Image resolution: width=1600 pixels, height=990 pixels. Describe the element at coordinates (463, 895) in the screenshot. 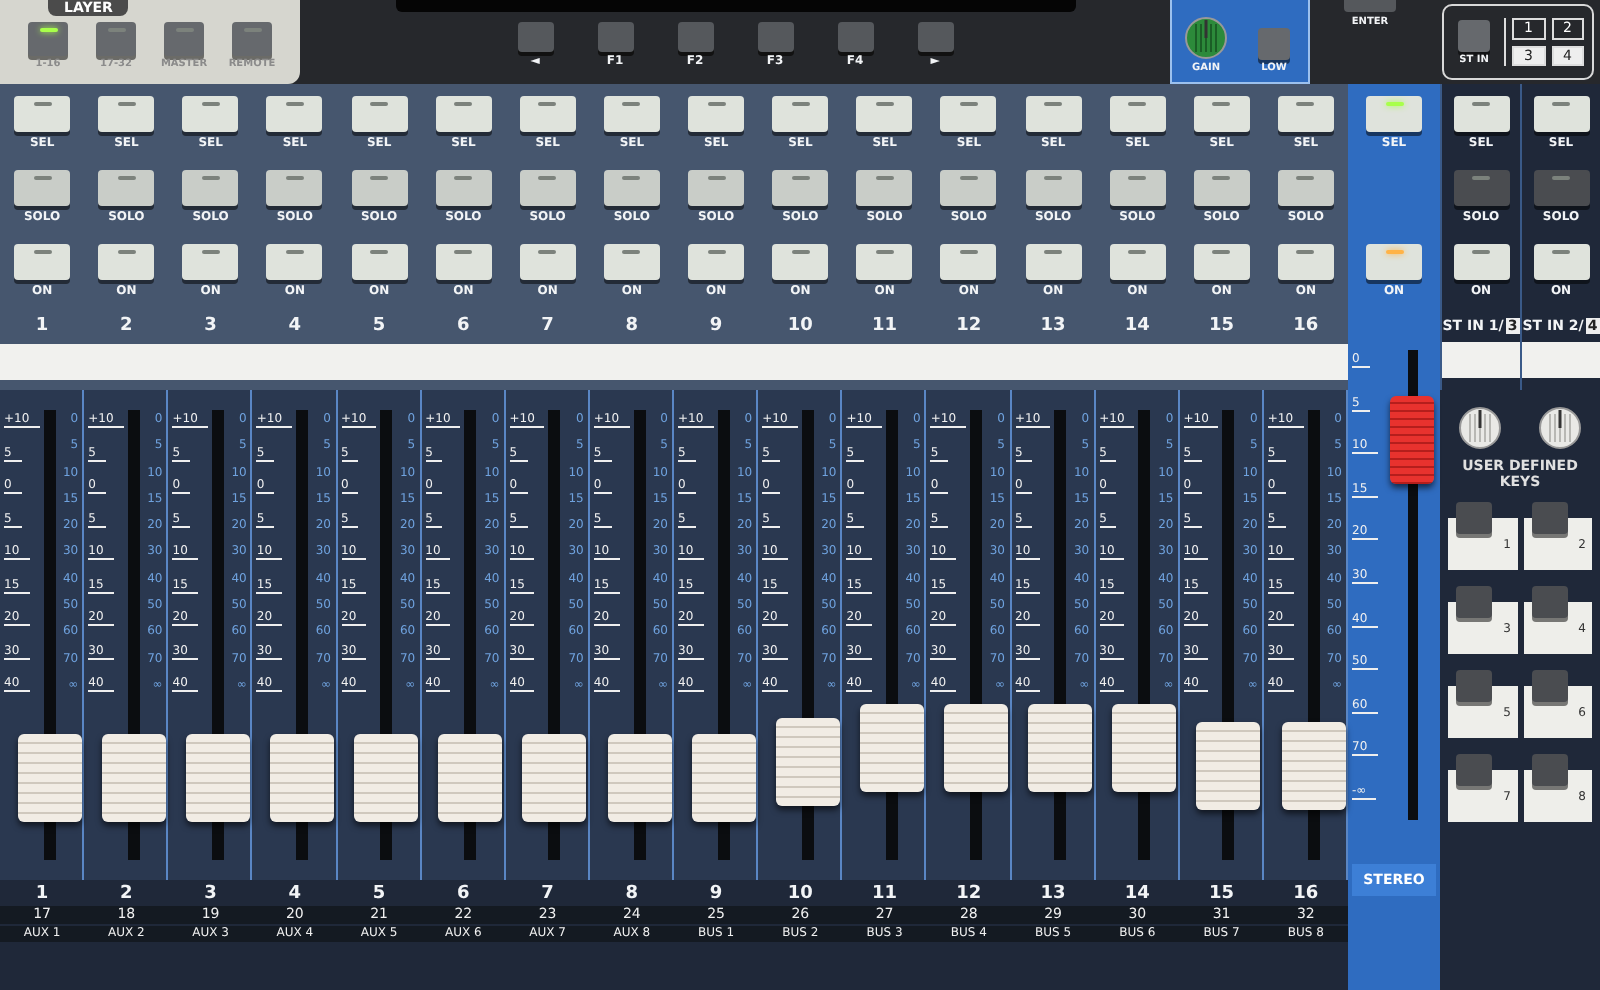

I see `channel-number: 6` at that location.